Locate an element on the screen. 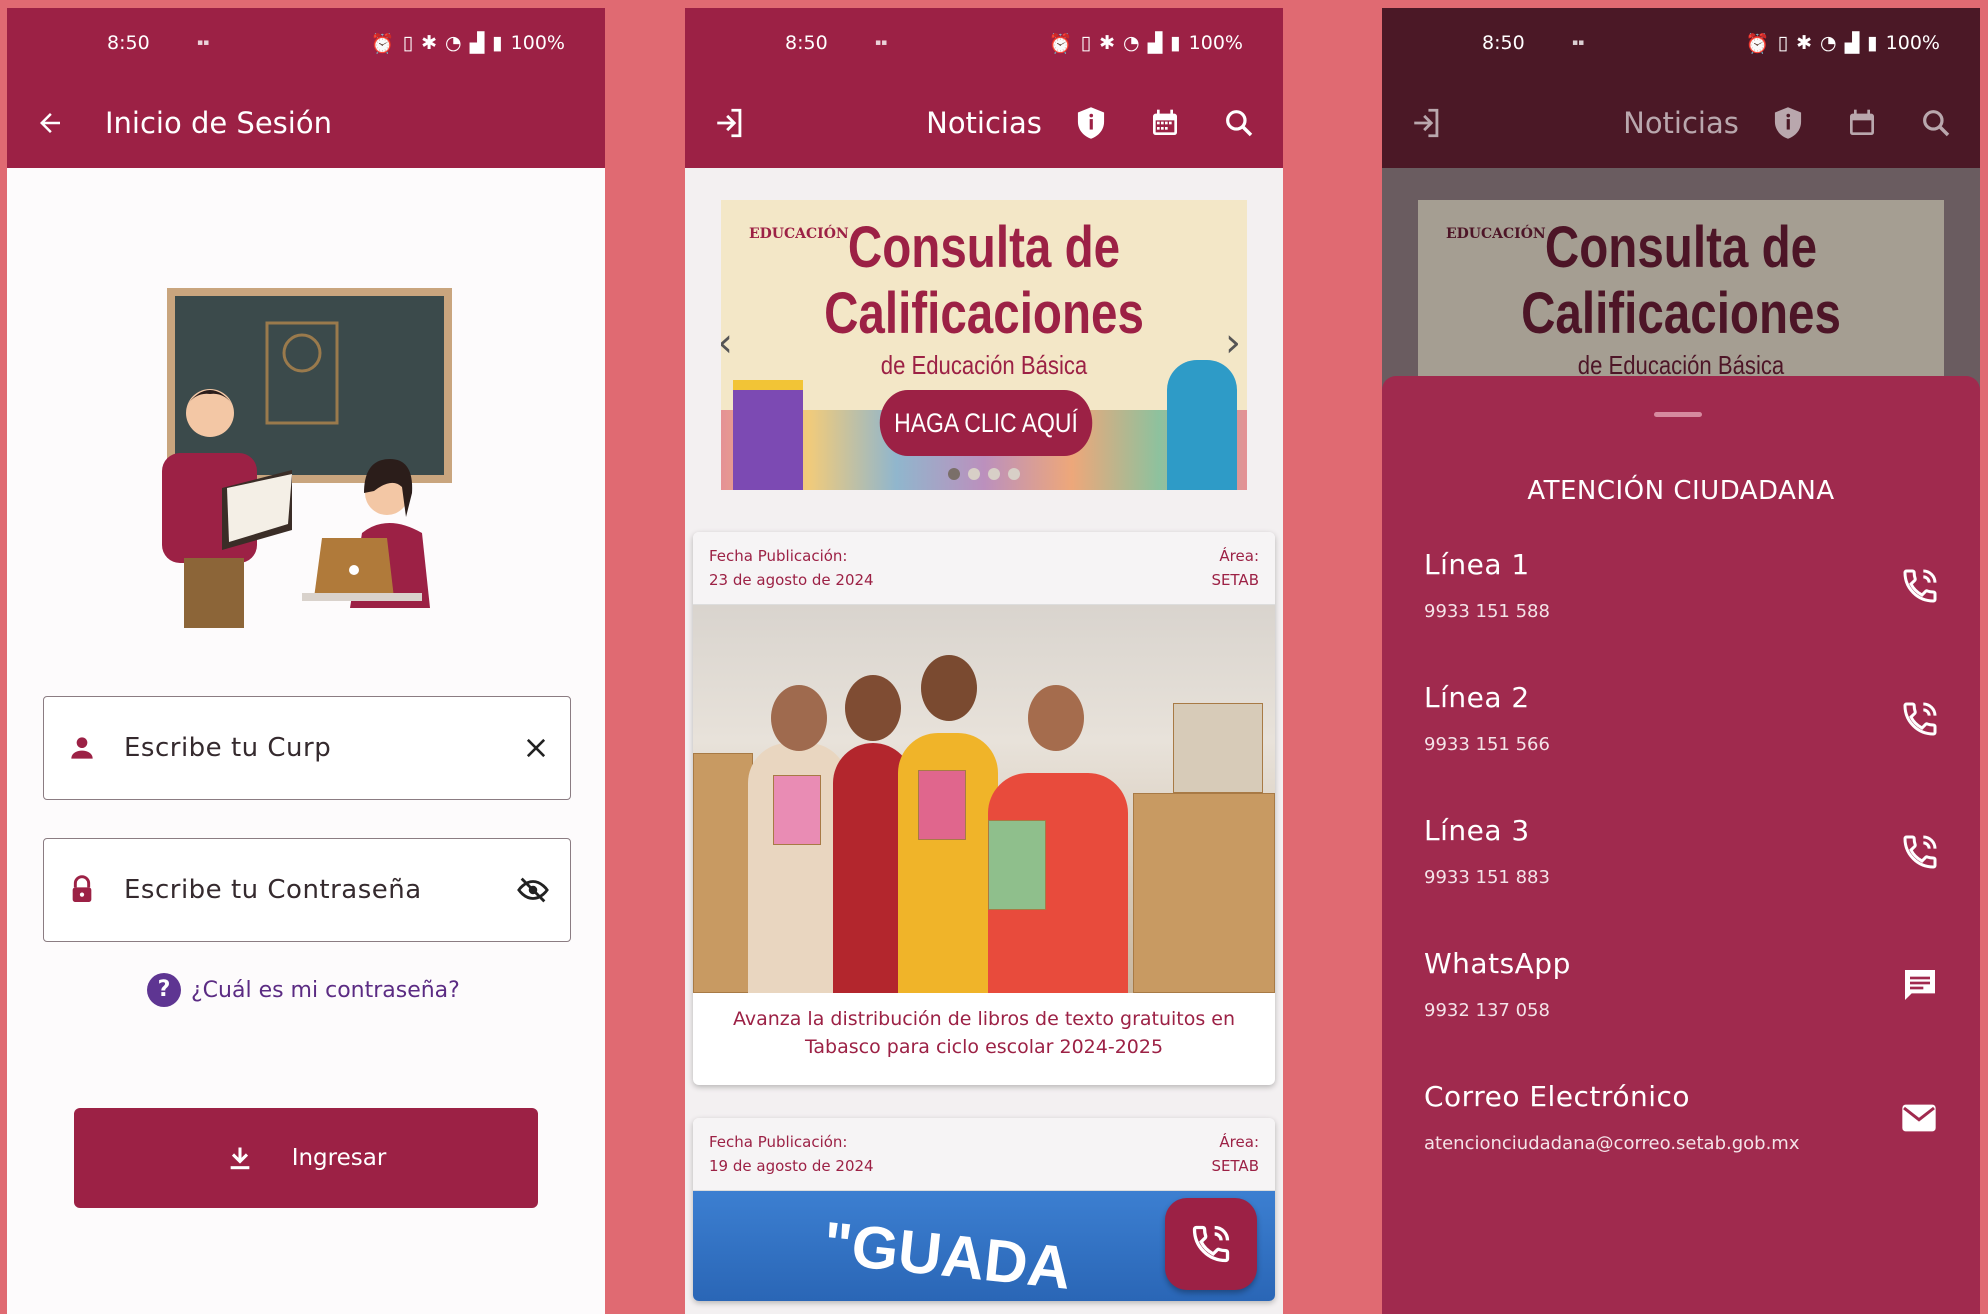 The height and width of the screenshot is (1314, 1988). contact-value: atencionciudadana@correo.setab.gob.mx is located at coordinates (1612, 1143).